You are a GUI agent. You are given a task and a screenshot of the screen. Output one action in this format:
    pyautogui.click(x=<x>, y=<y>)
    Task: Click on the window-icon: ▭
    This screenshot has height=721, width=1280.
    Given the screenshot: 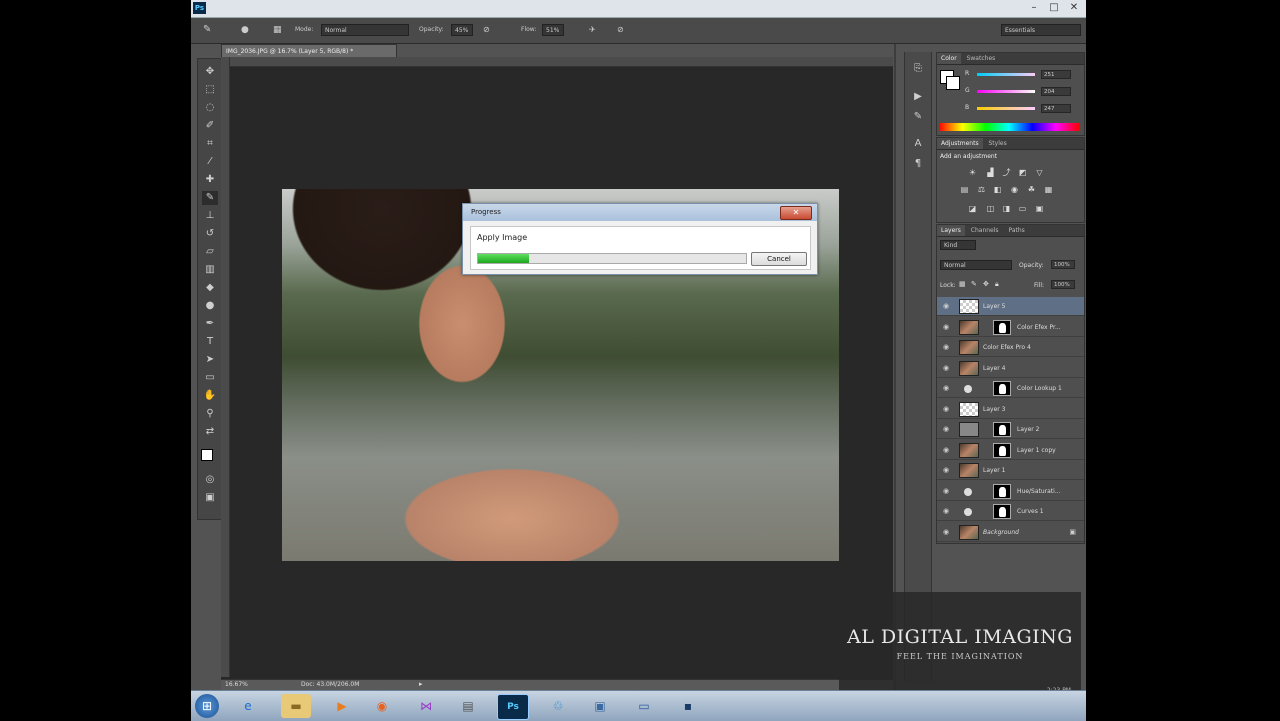 What is the action you would take?
    pyautogui.click(x=644, y=706)
    